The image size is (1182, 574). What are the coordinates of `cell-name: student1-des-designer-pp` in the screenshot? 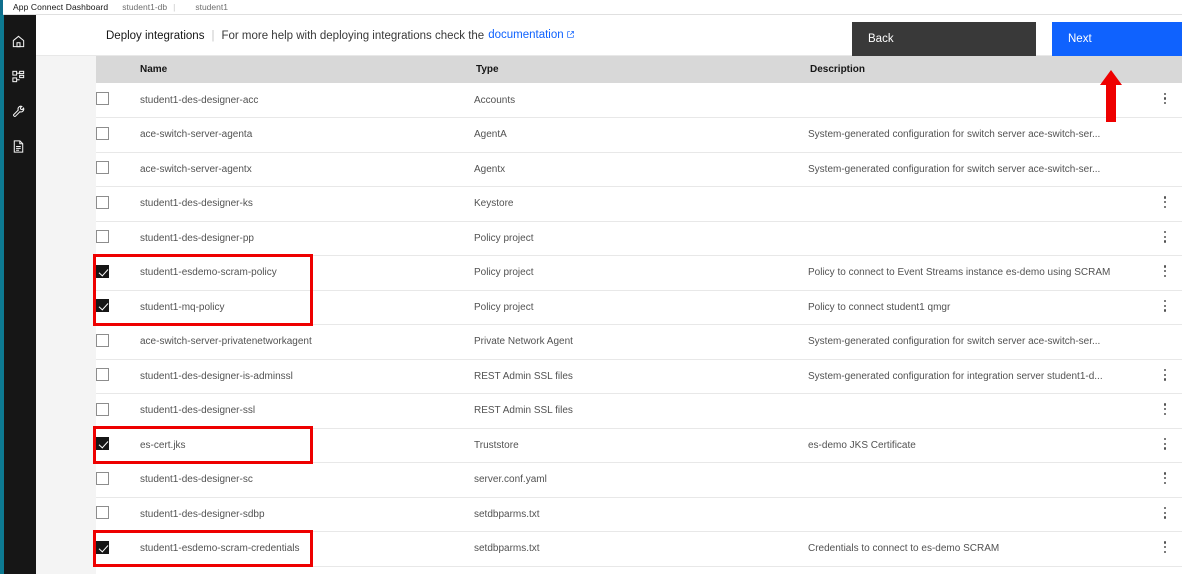 It's located at (307, 238).